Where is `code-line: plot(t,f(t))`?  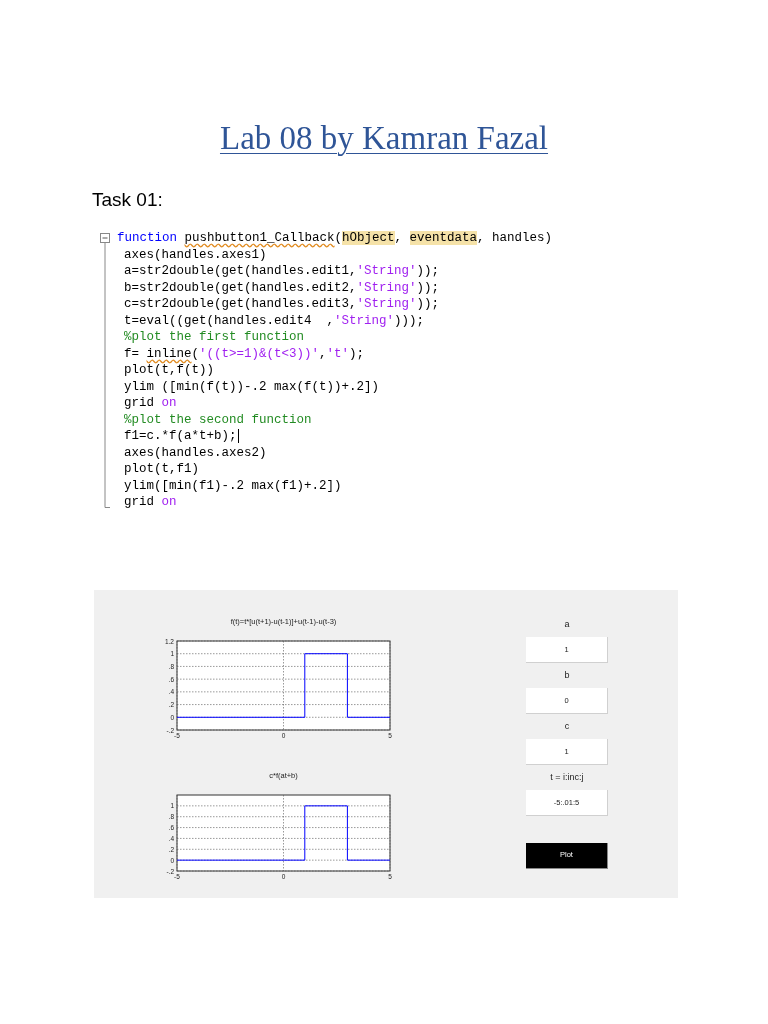
code-line: plot(t,f(t)) is located at coordinates (169, 370).